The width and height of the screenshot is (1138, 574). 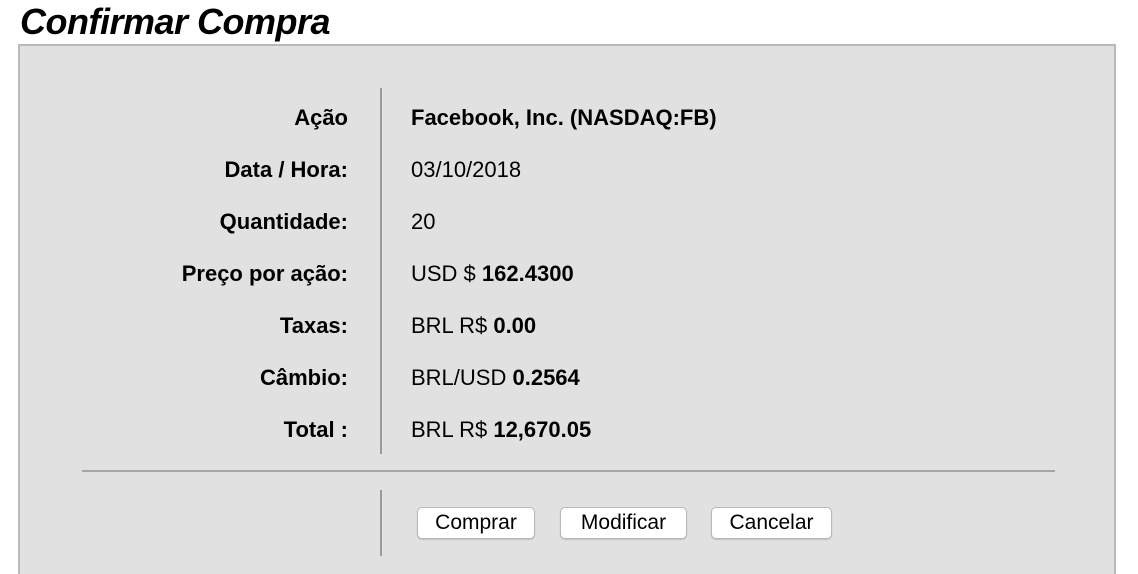 I want to click on detail-value: 20, so click(x=423, y=221).